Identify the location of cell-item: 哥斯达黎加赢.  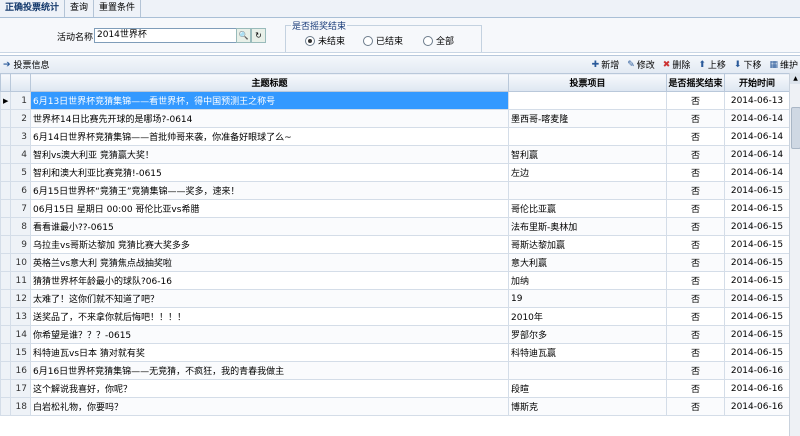
(587, 244).